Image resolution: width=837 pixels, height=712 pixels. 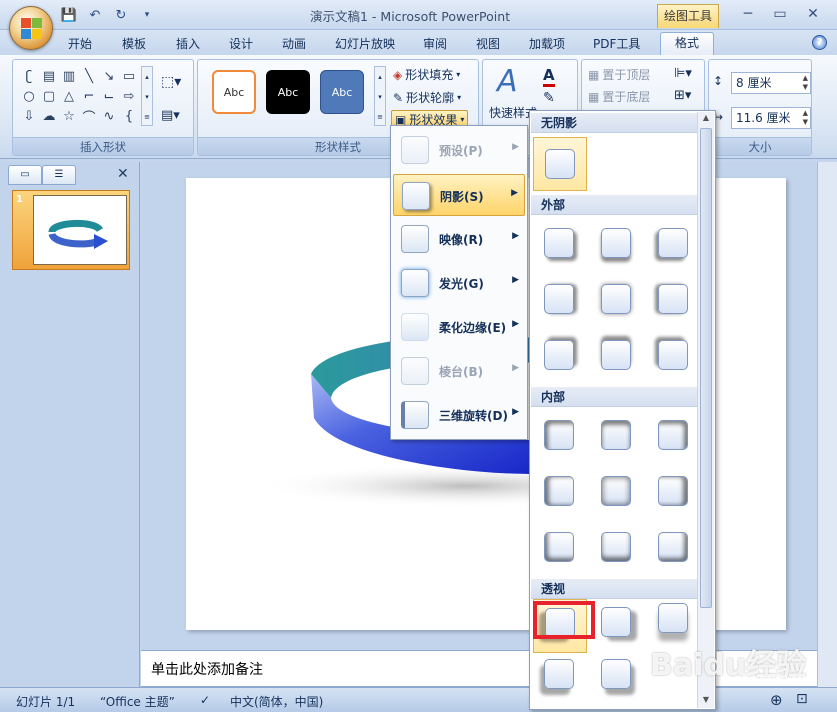 I want to click on edit-shape-icon: ⬚▾, so click(x=171, y=82).